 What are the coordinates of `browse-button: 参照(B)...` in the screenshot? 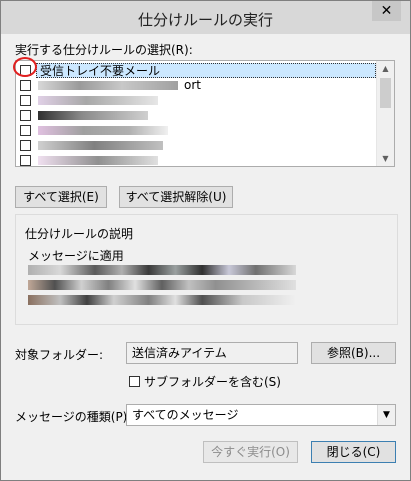 It's located at (353, 353).